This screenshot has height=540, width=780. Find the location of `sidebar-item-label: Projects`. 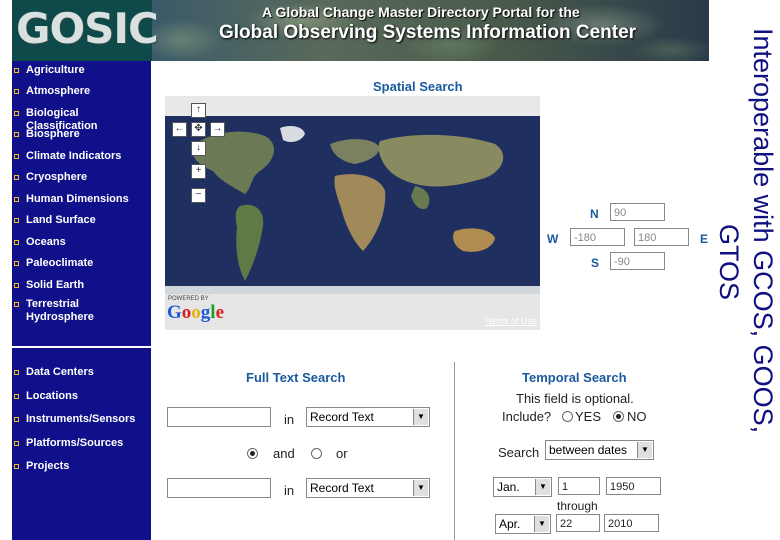

sidebar-item-label: Projects is located at coordinates (48, 466).